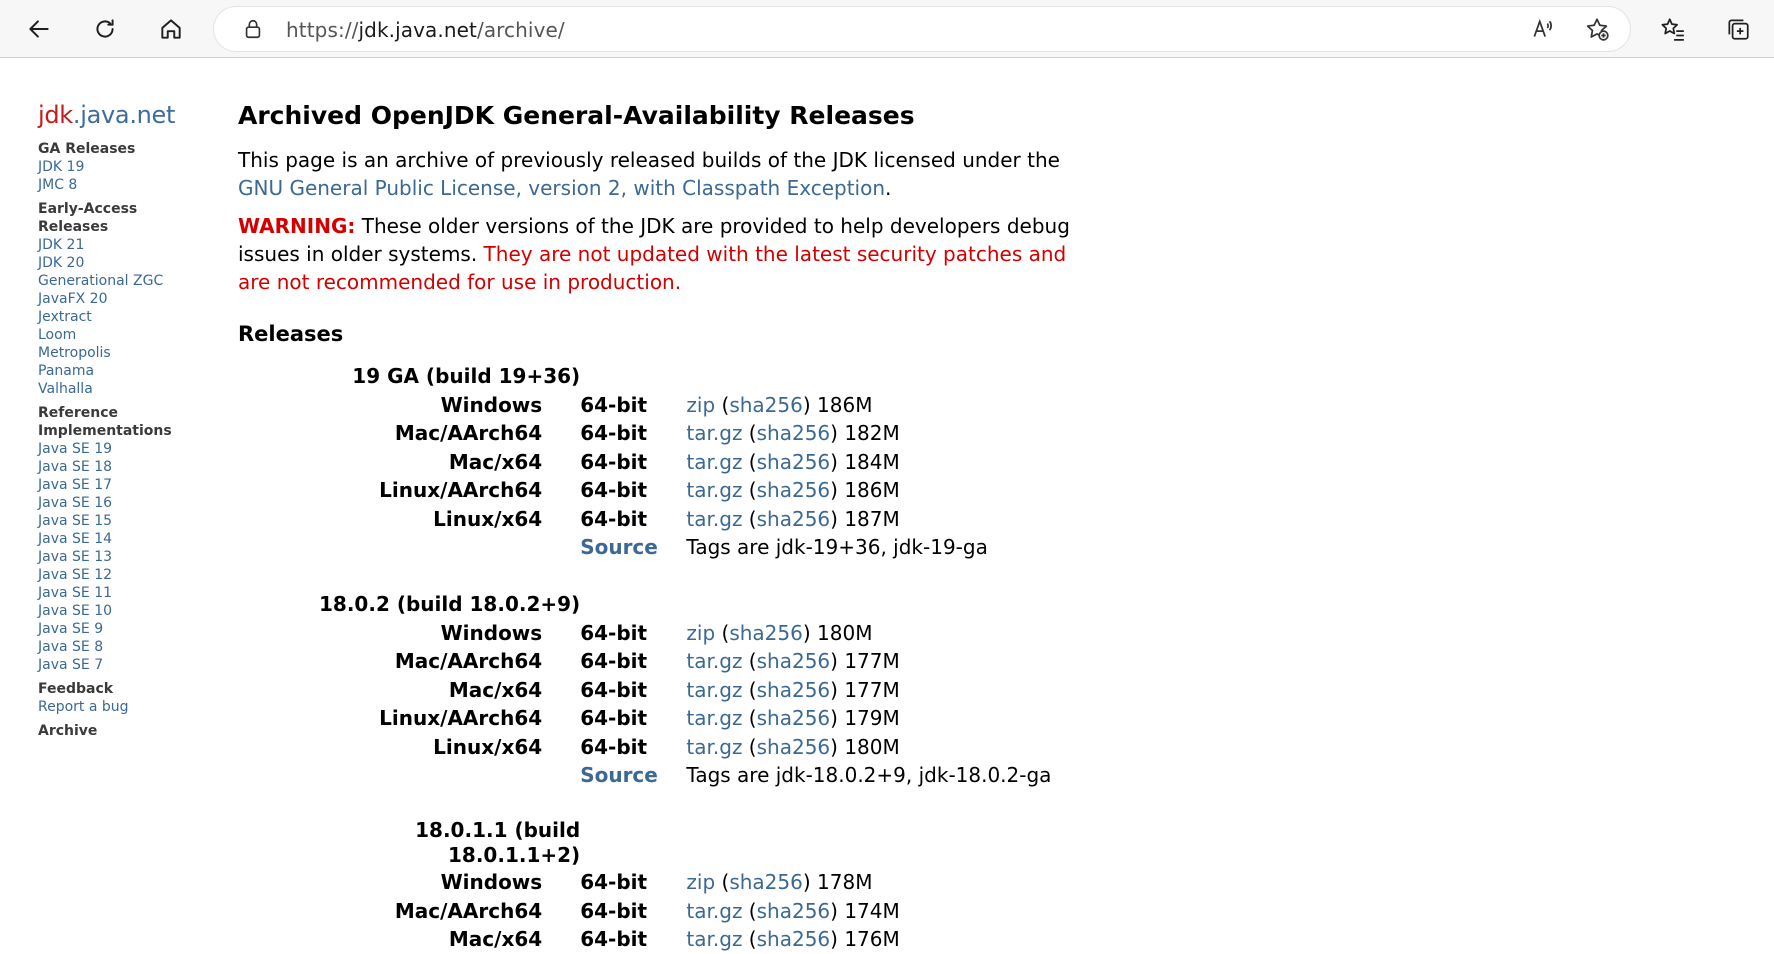 Image resolution: width=1774 pixels, height=954 pixels. I want to click on url-text: https://jdk.java.net/archive/, so click(425, 30).